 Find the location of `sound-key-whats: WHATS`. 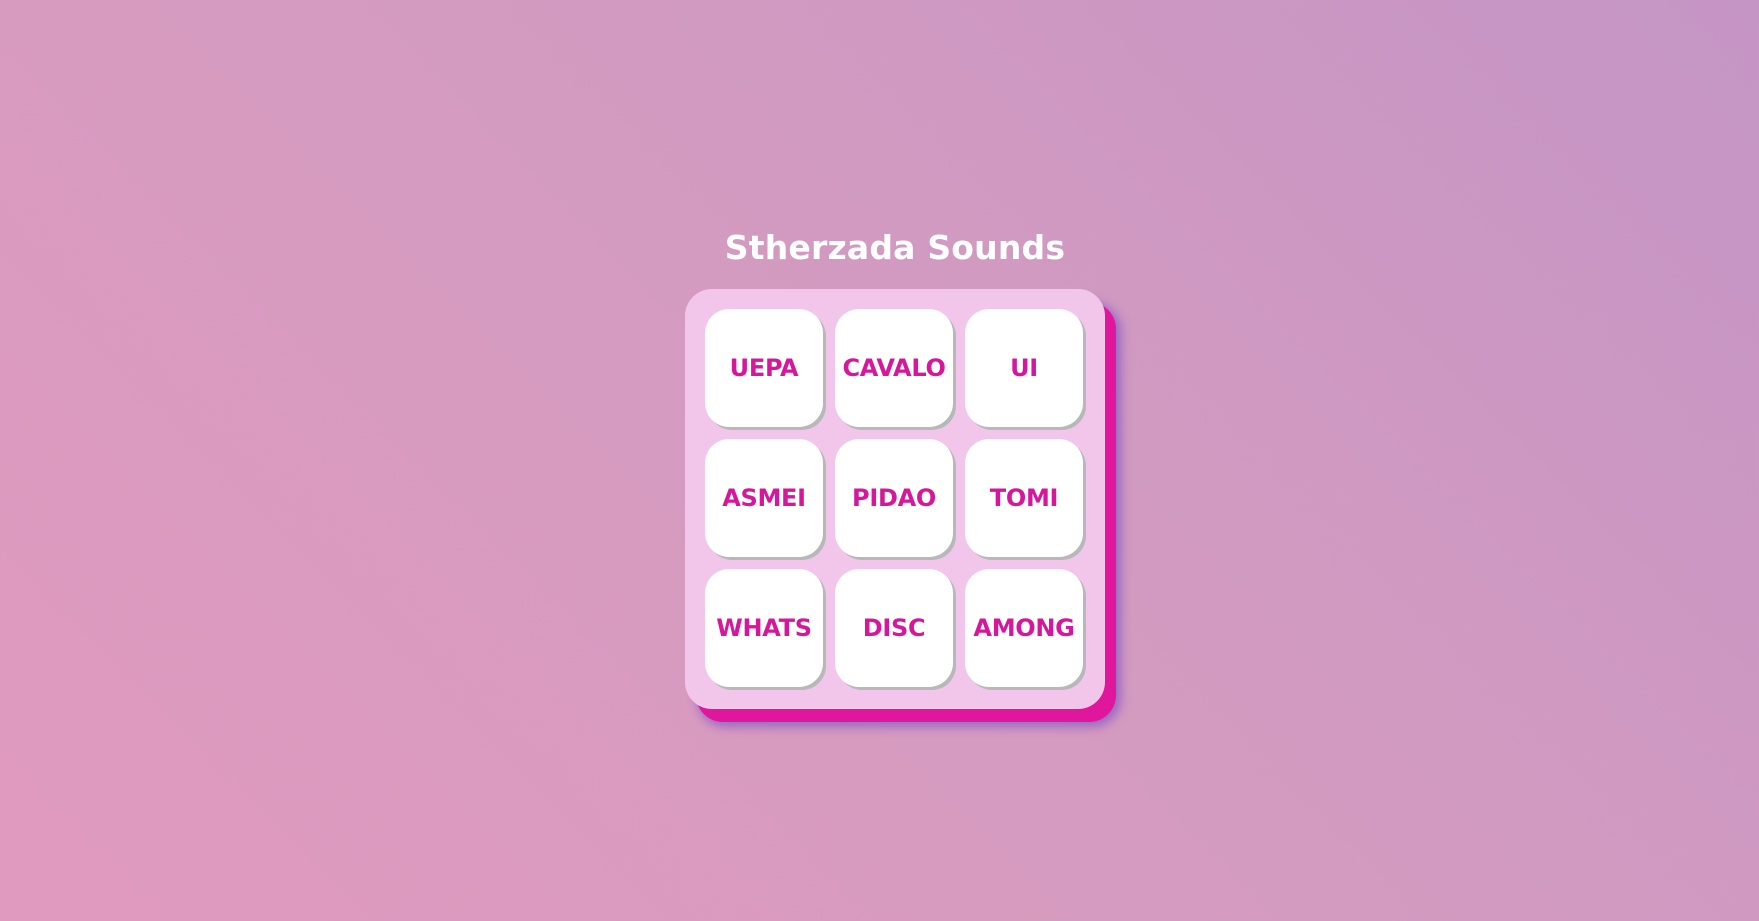

sound-key-whats: WHATS is located at coordinates (764, 628).